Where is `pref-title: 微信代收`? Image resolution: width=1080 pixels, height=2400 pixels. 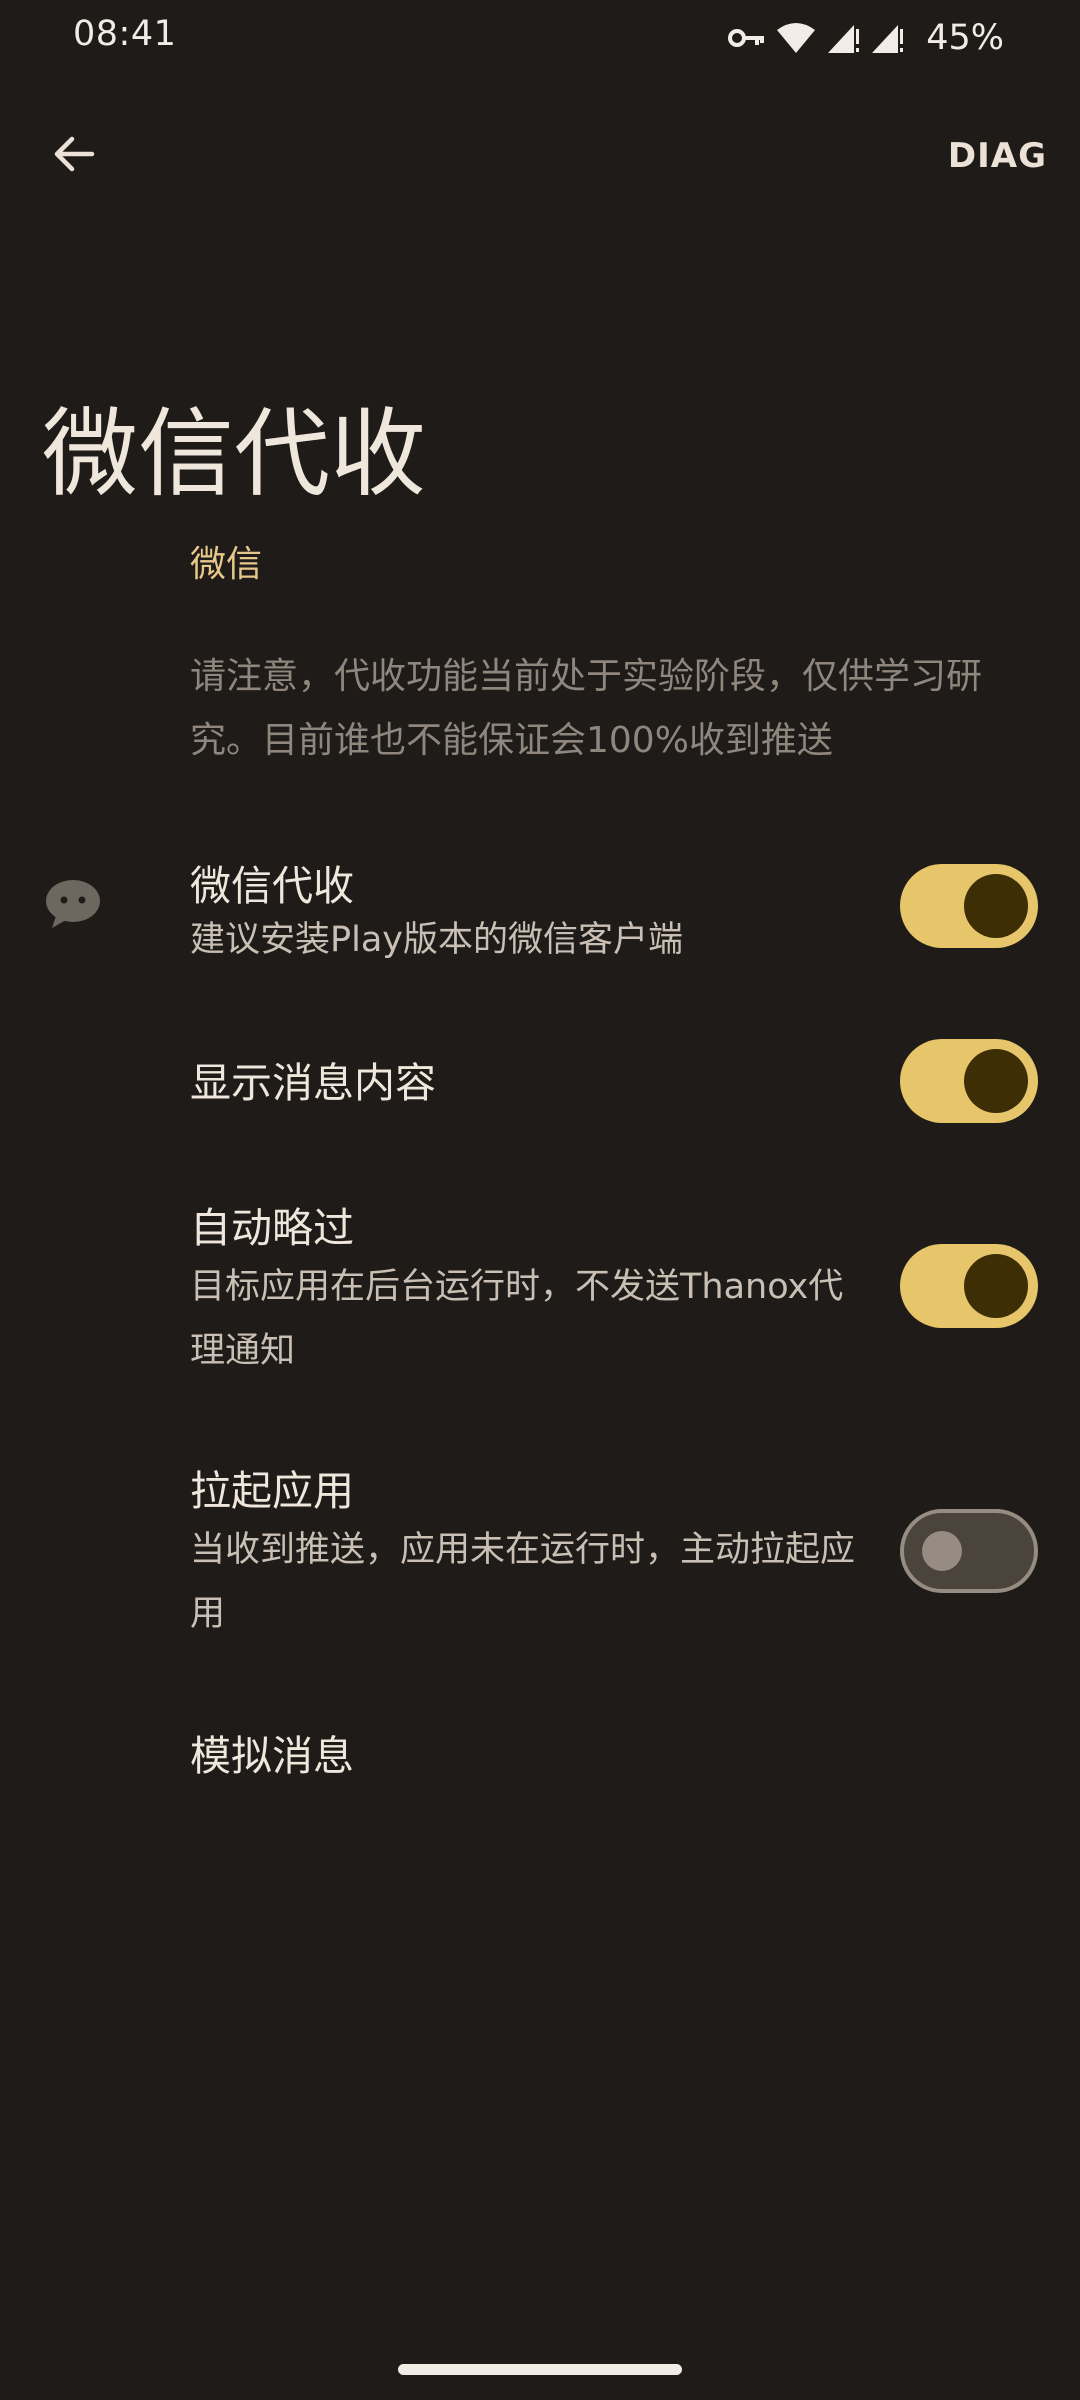 pref-title: 微信代收 is located at coordinates (272, 886).